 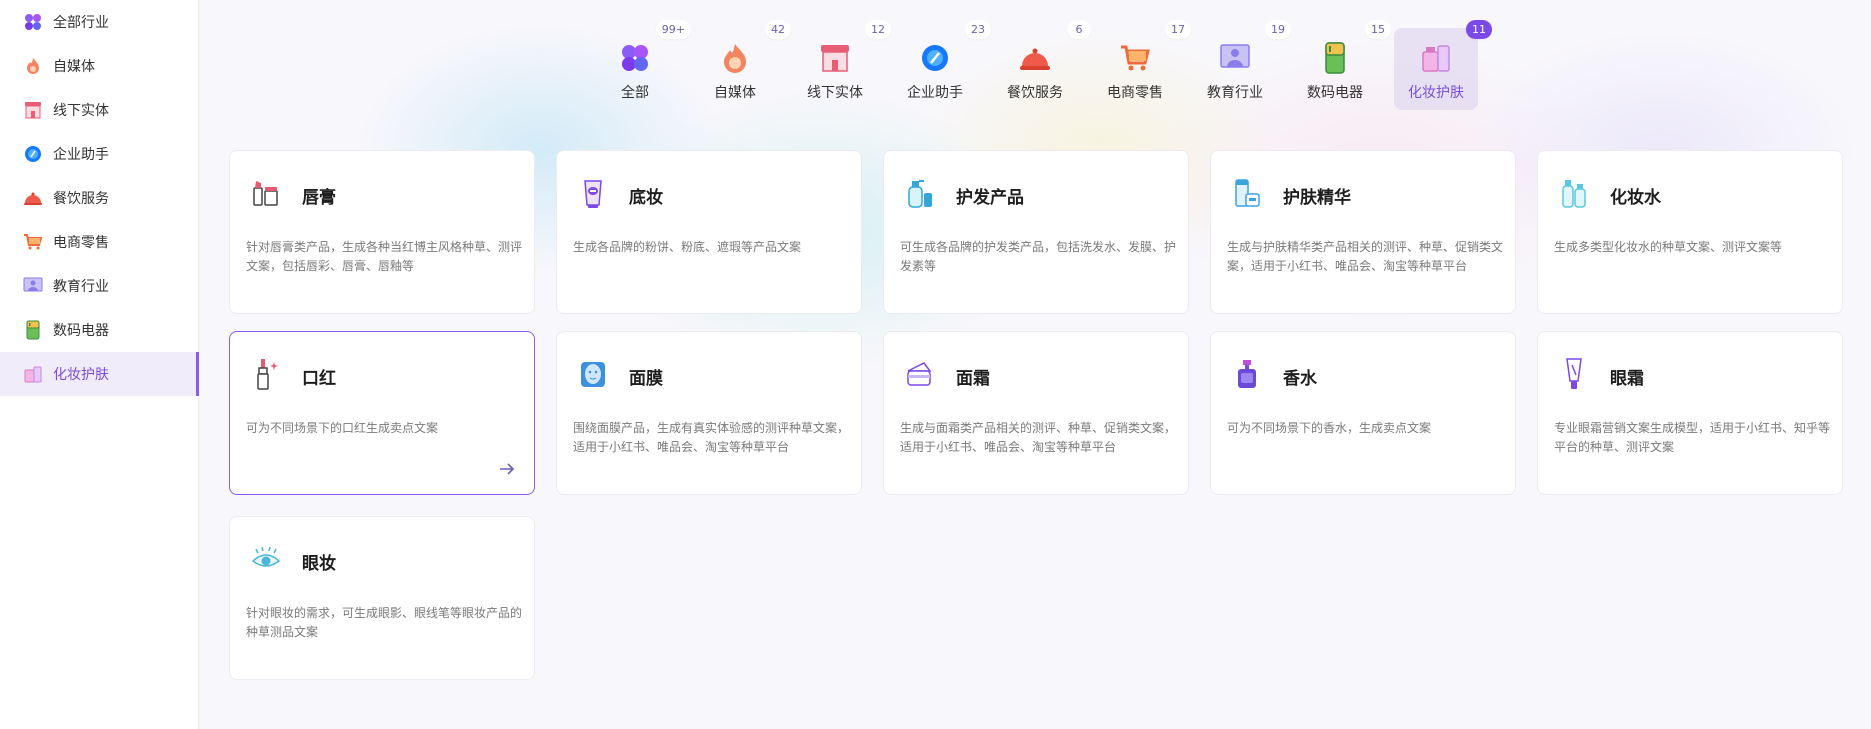 I want to click on tab-offline-store: 12 线下实体, so click(x=842, y=65).